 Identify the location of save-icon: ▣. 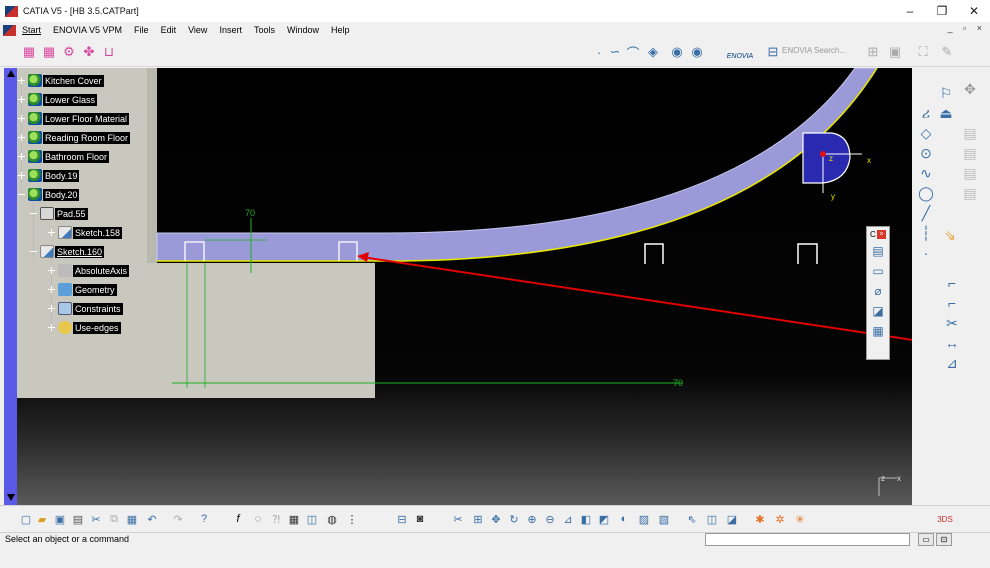
(60, 519).